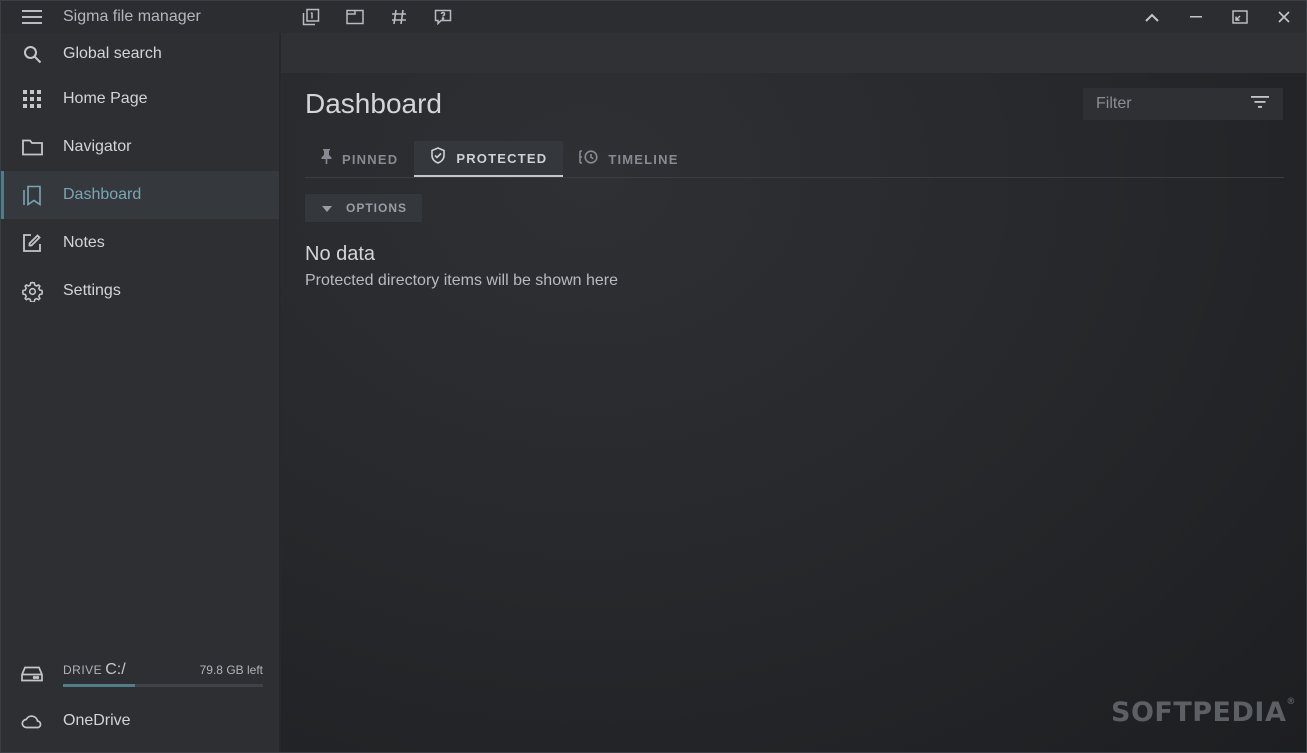 The height and width of the screenshot is (753, 1307). Describe the element at coordinates (1291, 702) in the screenshot. I see `watermark-mark: ®` at that location.